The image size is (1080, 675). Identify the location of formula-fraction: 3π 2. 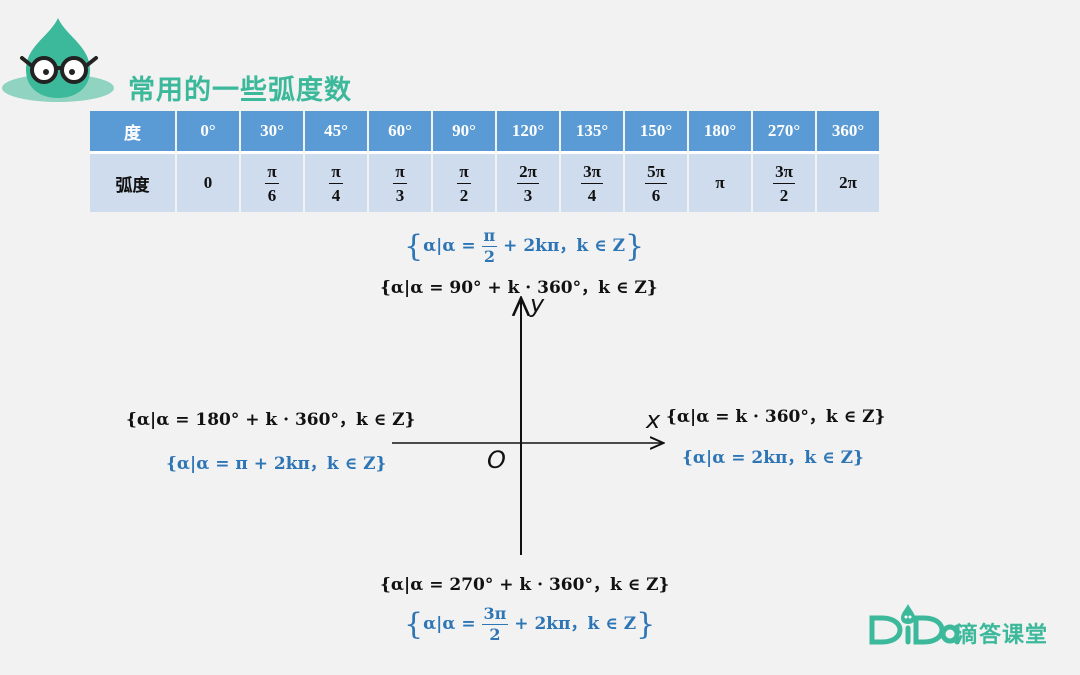
(495, 624).